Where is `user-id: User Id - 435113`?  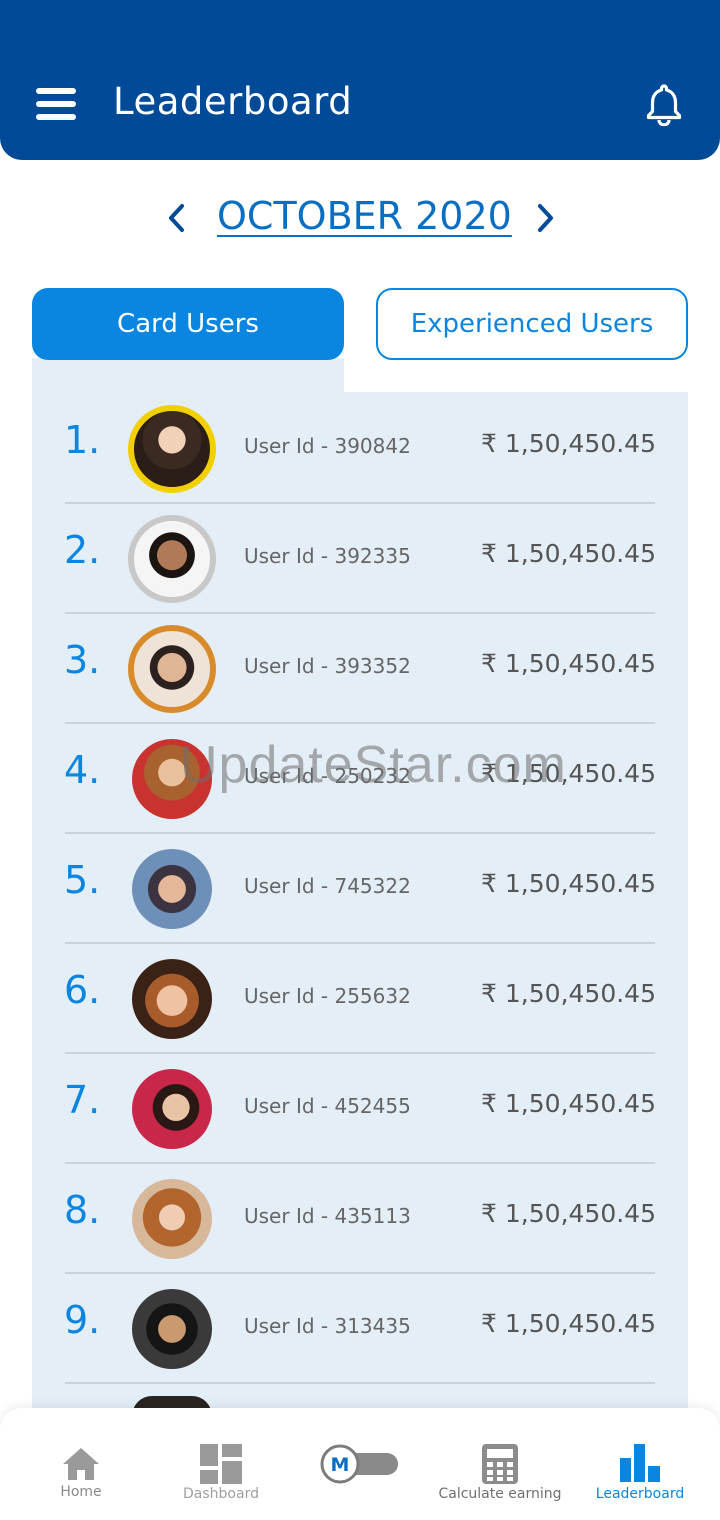
user-id: User Id - 435113 is located at coordinates (327, 1216).